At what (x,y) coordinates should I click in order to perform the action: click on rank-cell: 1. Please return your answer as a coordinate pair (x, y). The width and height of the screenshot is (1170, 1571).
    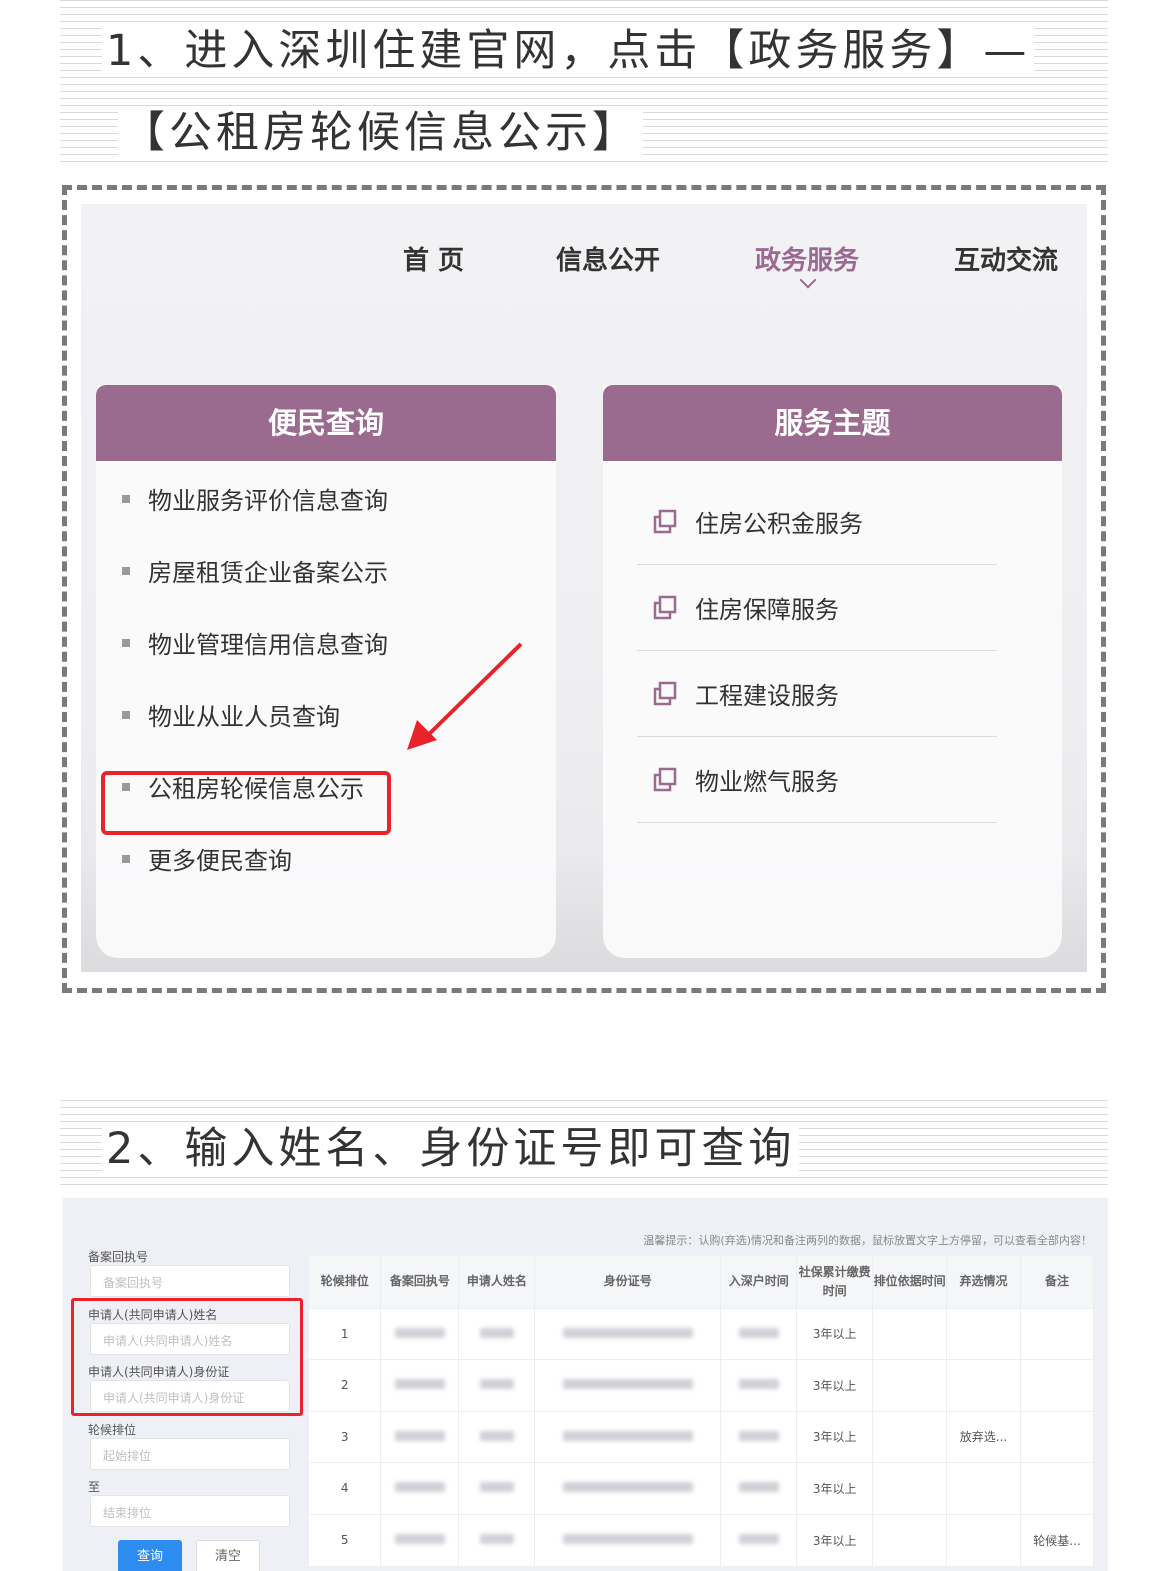
    Looking at the image, I should click on (345, 1333).